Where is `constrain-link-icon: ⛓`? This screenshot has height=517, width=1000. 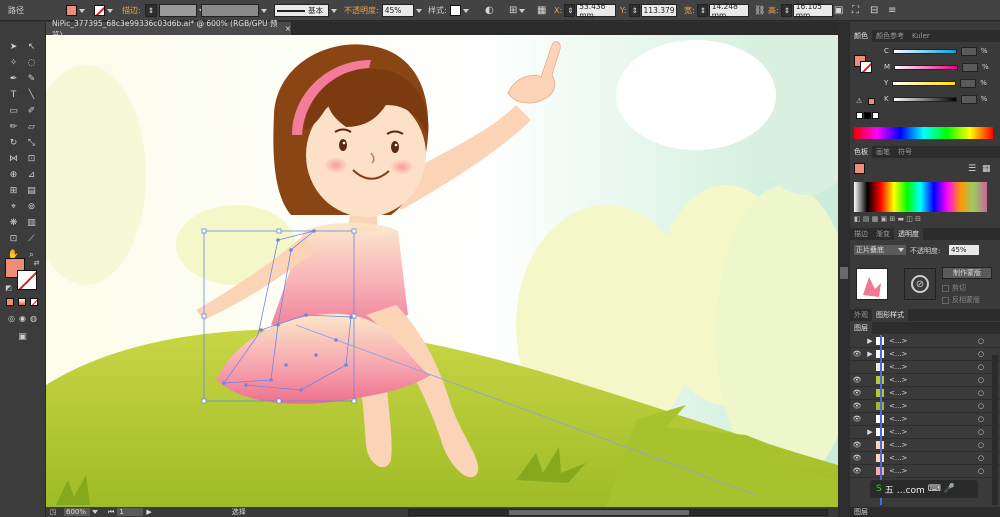 constrain-link-icon: ⛓ is located at coordinates (759, 10).